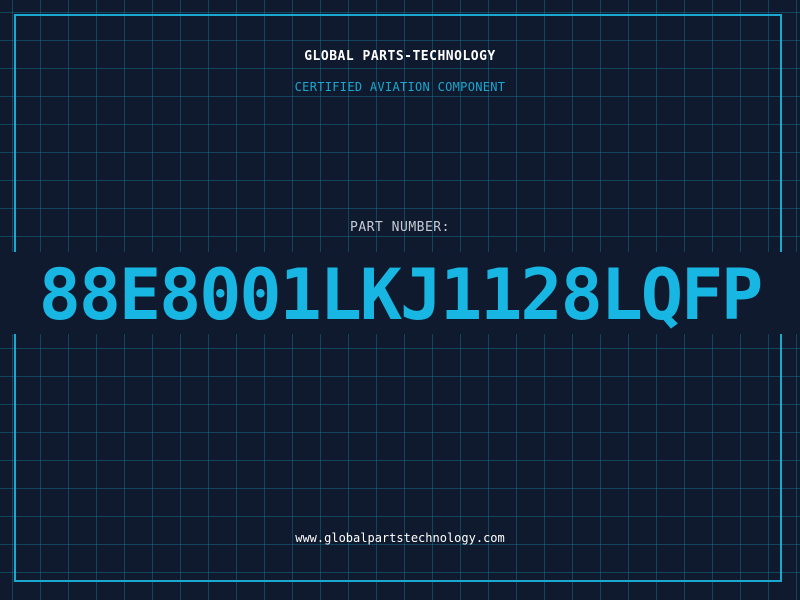 The image size is (800, 600). I want to click on part-number-band: 88E8001LKJ1128LQFP, so click(400, 293).